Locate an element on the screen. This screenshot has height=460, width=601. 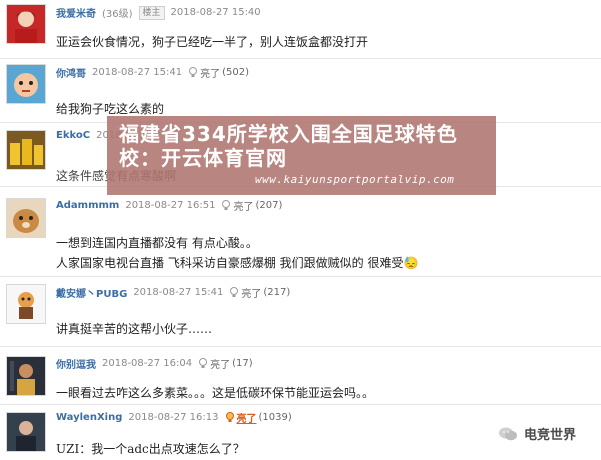
post-body: 一眼看过去咋这么多素菜。。。这是低碳环保节能亚运会吗。。 is located at coordinates (215, 393).